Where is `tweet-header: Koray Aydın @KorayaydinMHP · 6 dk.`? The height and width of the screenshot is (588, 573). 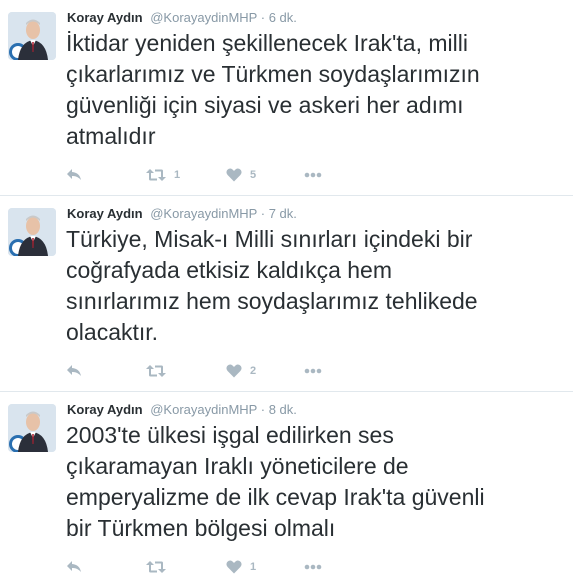
tweet-header: Koray Aydın @KorayaydinMHP · 6 dk. is located at coordinates (182, 18).